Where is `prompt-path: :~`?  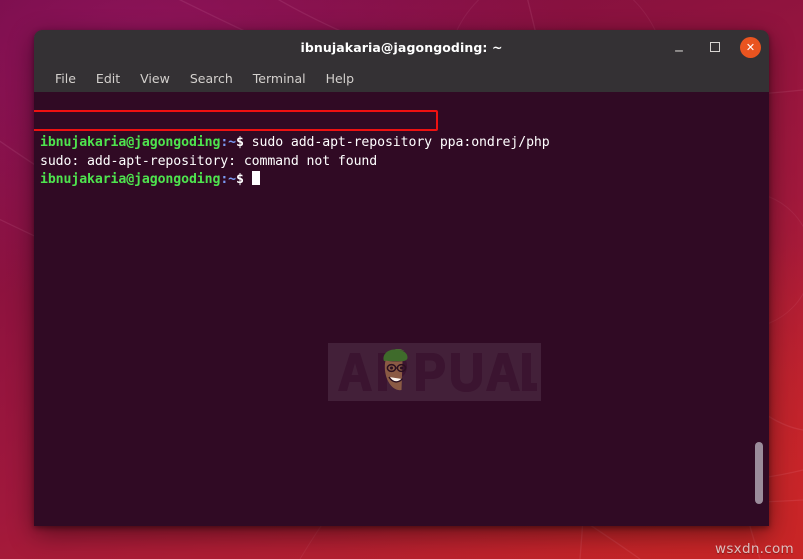
prompt-path: :~ is located at coordinates (228, 142).